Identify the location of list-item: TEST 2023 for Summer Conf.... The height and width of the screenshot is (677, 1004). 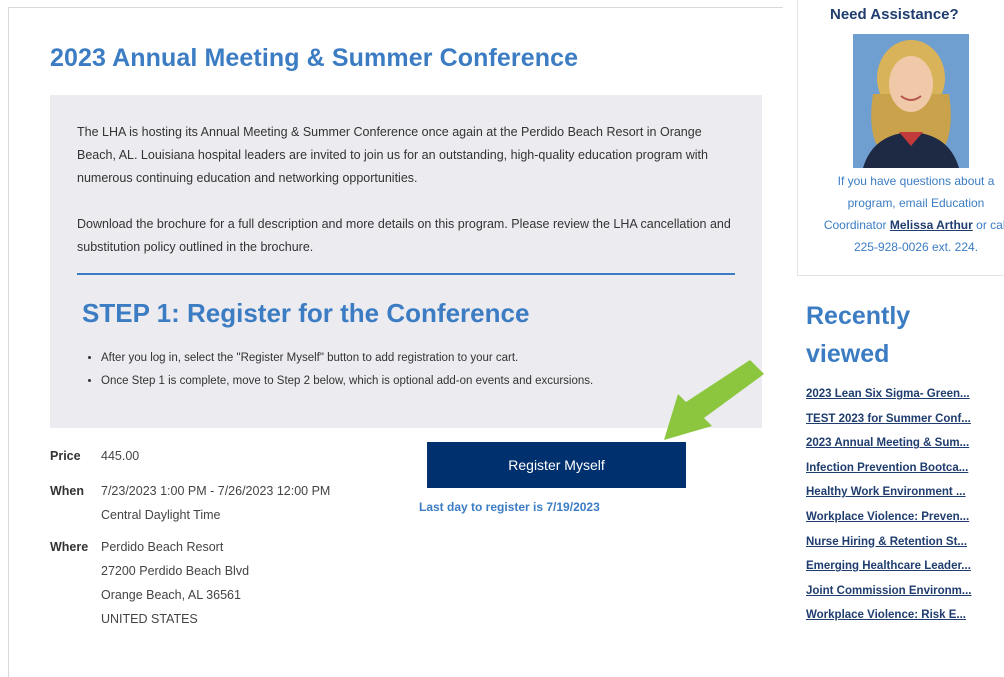
(905, 425).